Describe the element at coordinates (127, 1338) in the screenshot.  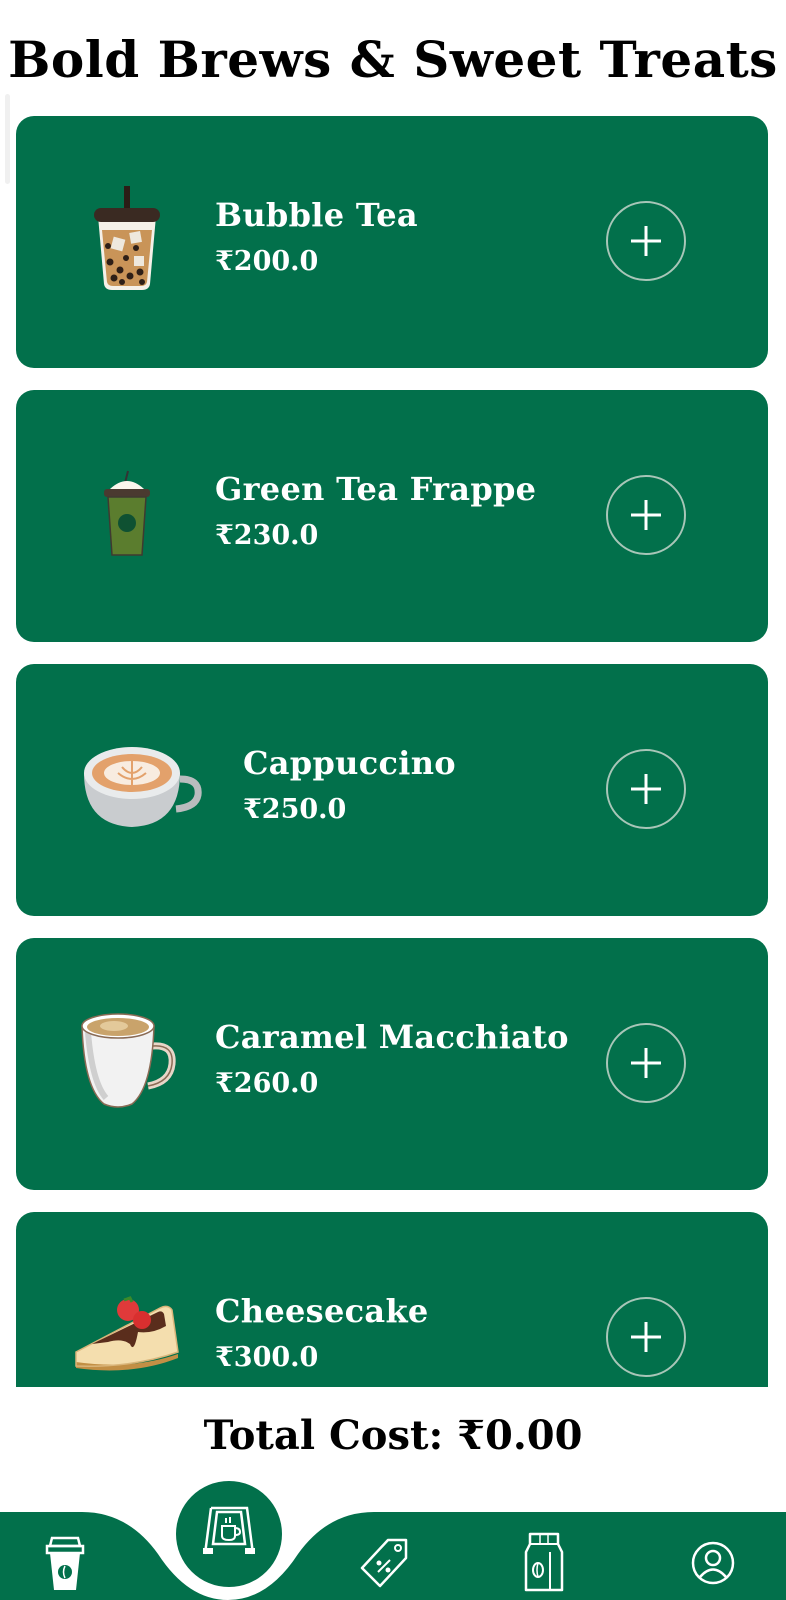
I see `cheesecake-slice-icon` at that location.